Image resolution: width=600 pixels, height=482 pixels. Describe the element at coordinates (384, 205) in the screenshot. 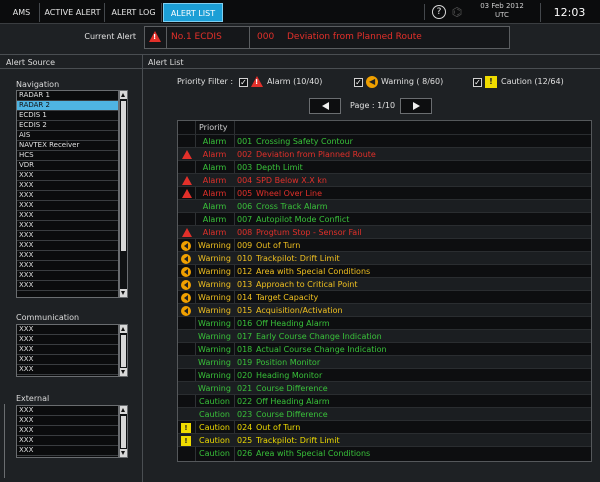

I see `table-row: Alarm 006 Cross Track Alarm` at that location.